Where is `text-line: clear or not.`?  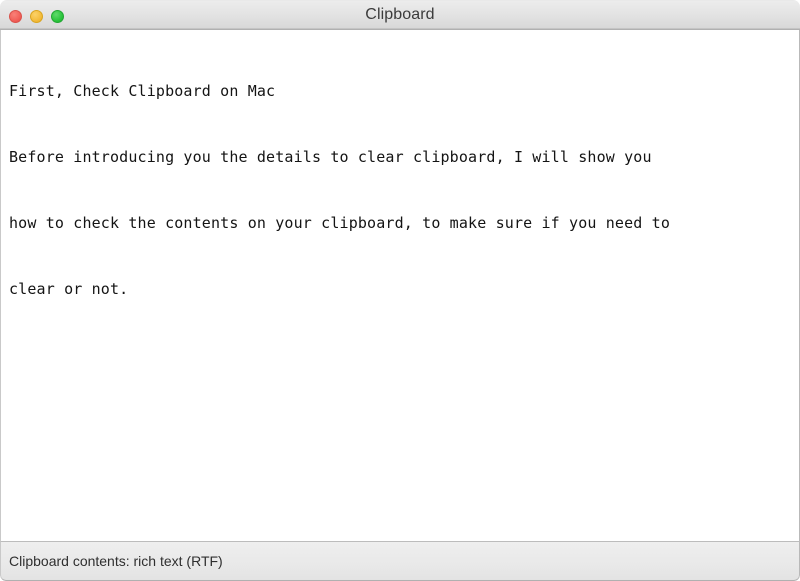
text-line: clear or not. is located at coordinates (69, 289).